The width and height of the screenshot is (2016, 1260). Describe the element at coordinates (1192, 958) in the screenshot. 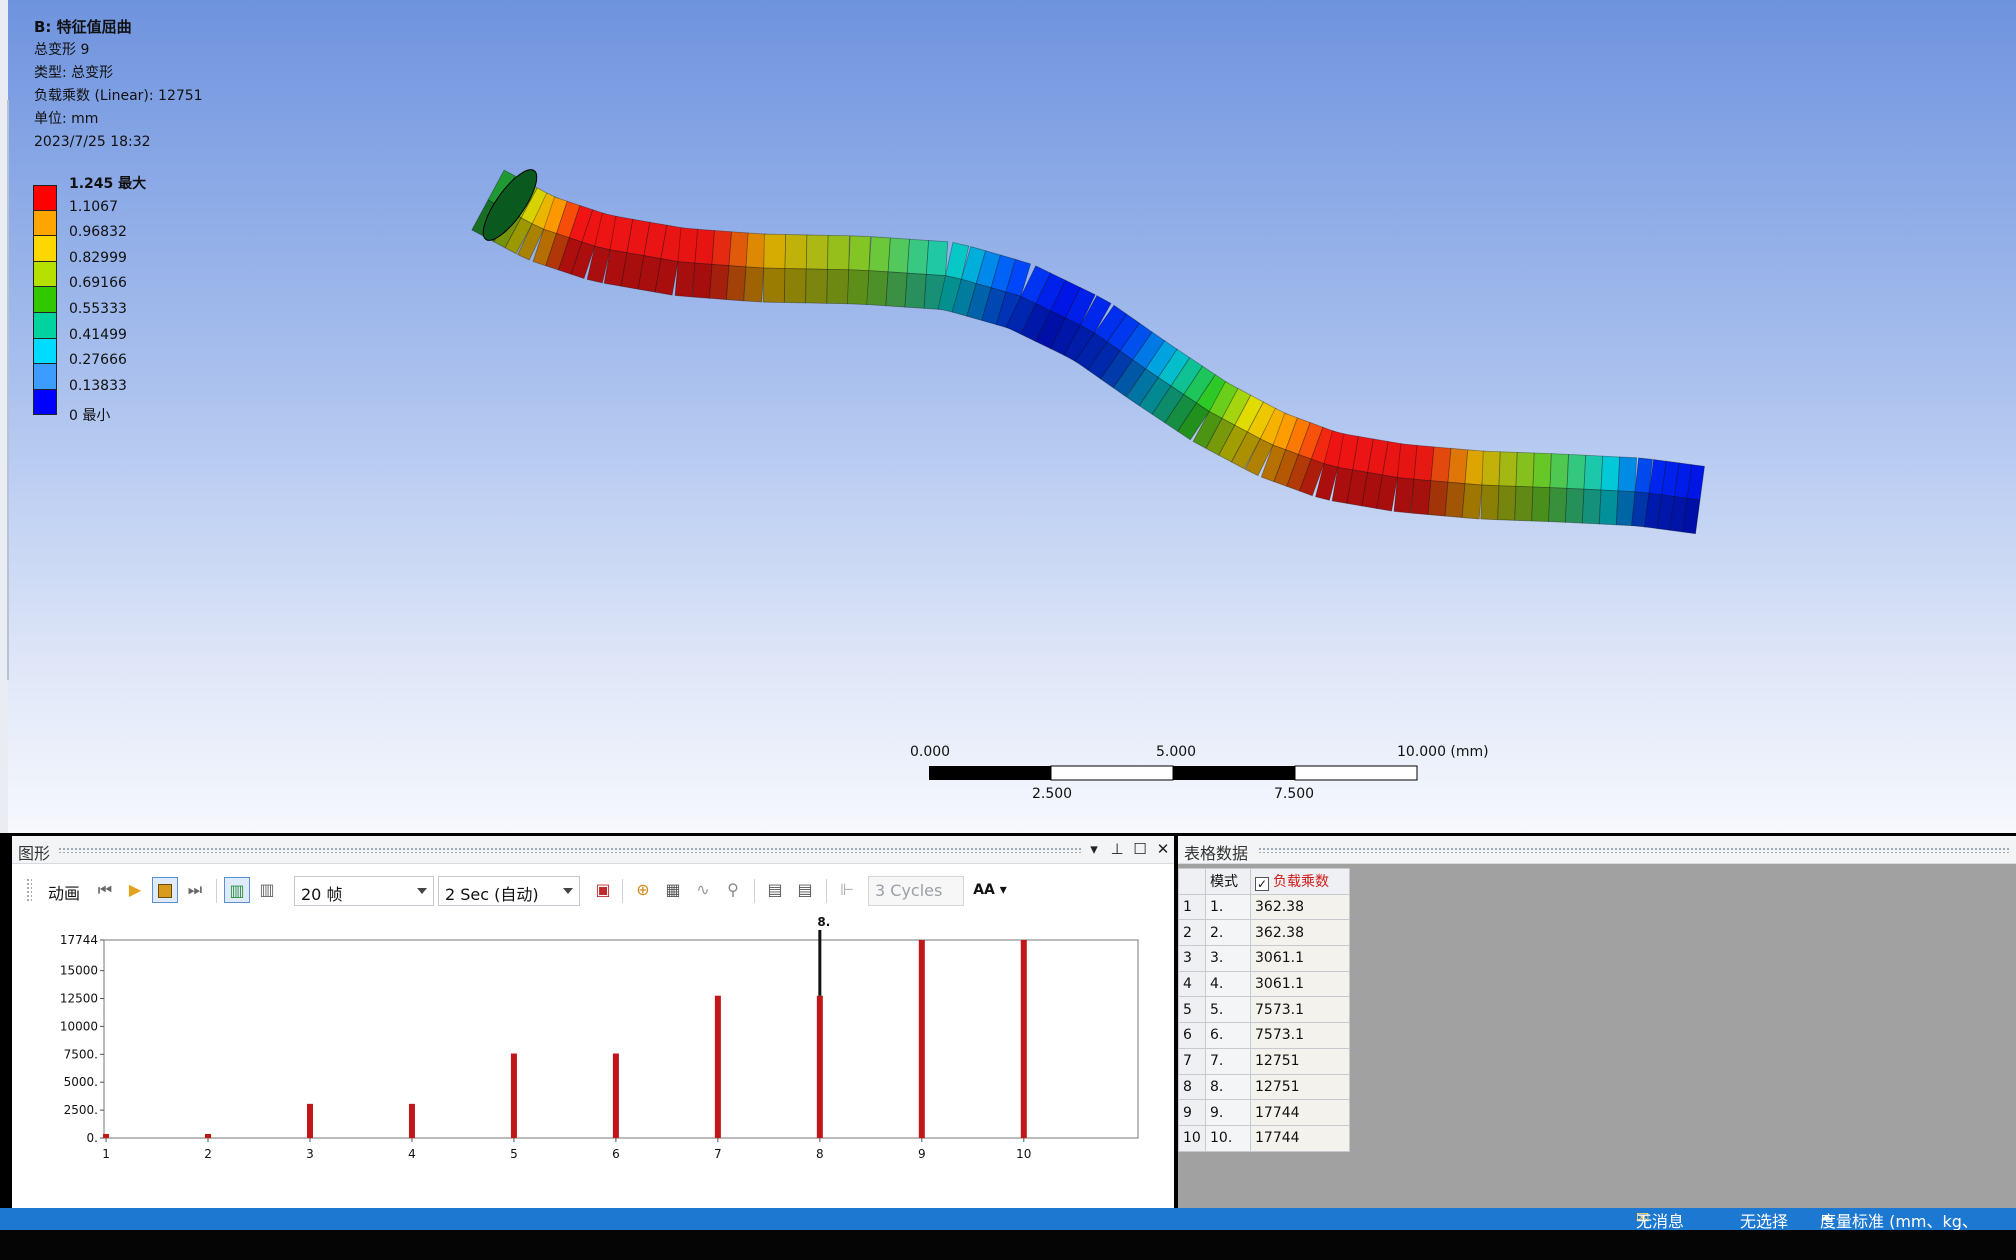

I see `row-number: 3` at that location.